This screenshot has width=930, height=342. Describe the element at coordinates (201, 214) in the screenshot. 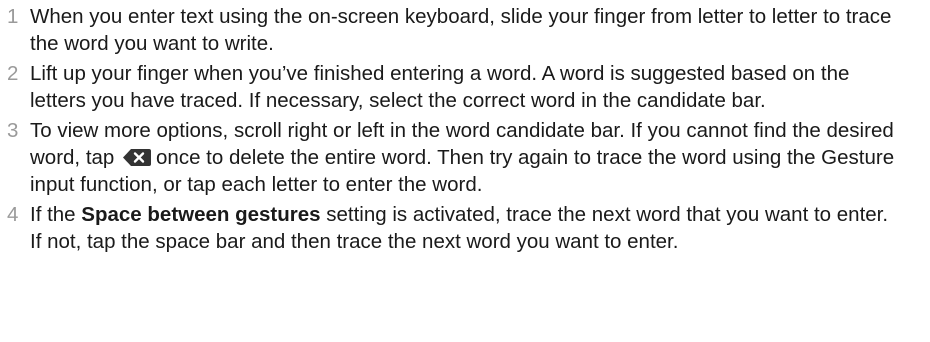

I see `setting-name: Space between gestures` at that location.